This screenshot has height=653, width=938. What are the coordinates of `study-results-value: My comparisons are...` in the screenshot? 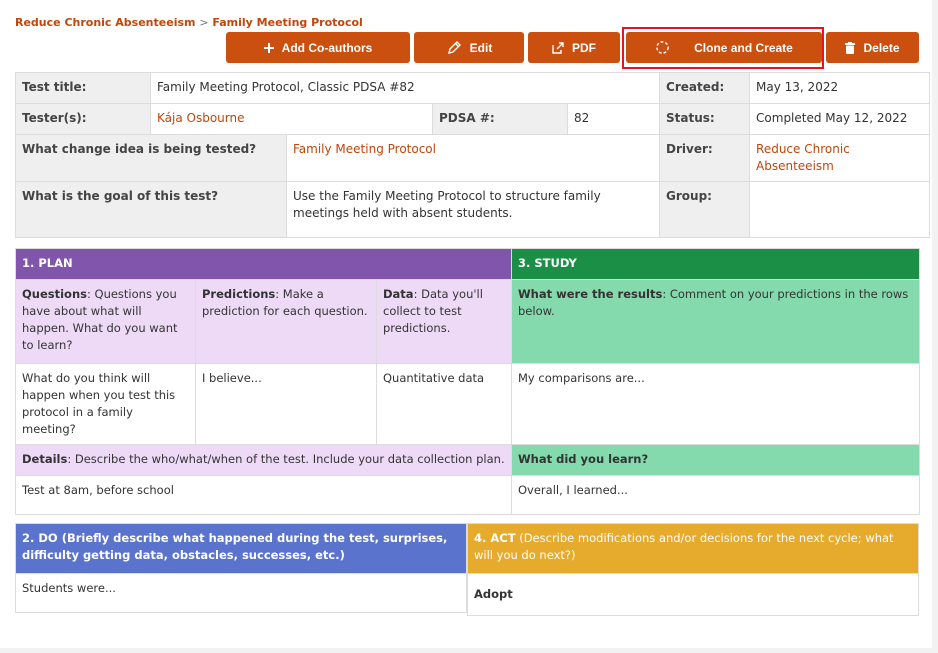 It's located at (715, 404).